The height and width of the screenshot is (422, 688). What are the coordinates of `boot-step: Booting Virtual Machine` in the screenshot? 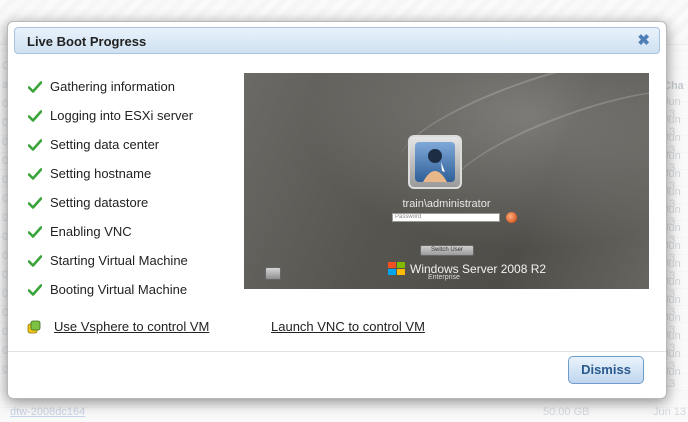 It's located at (110, 289).